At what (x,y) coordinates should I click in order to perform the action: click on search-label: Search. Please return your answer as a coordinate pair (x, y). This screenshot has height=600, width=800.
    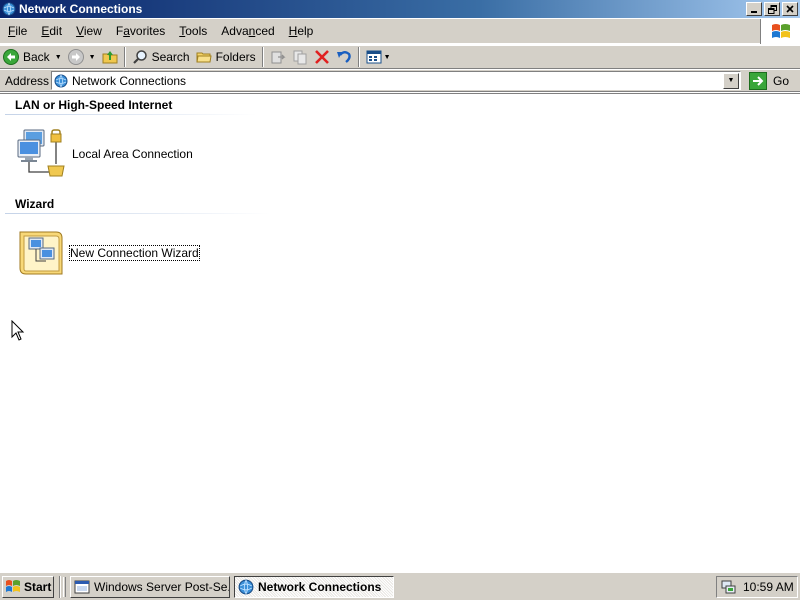
    Looking at the image, I should click on (170, 57).